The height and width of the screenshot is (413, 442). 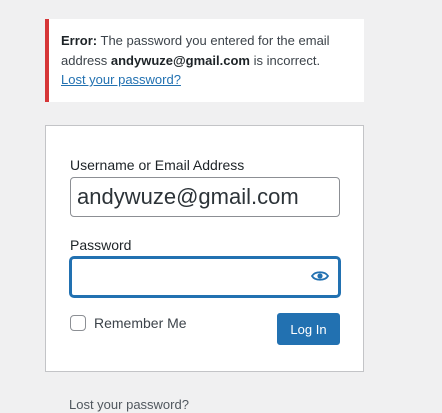 I want to click on remember-me-row: Remember Me, so click(x=128, y=323).